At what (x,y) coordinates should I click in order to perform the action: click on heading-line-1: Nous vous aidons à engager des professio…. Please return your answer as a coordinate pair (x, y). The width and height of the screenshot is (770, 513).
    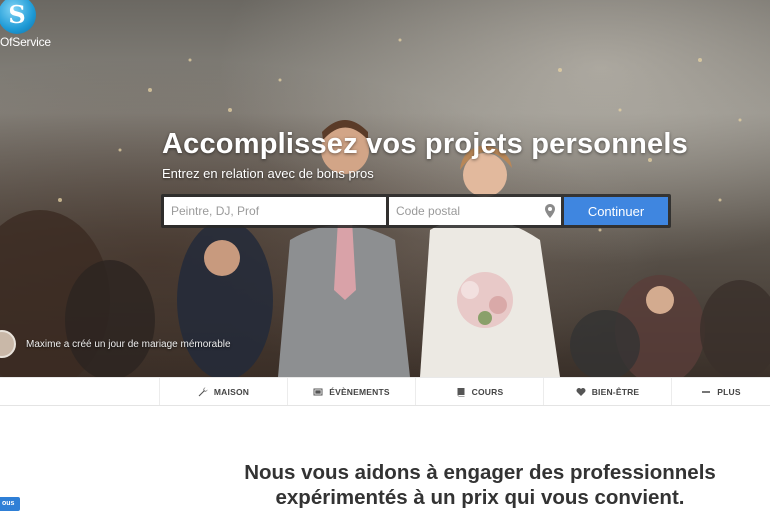
    Looking at the image, I should click on (480, 472).